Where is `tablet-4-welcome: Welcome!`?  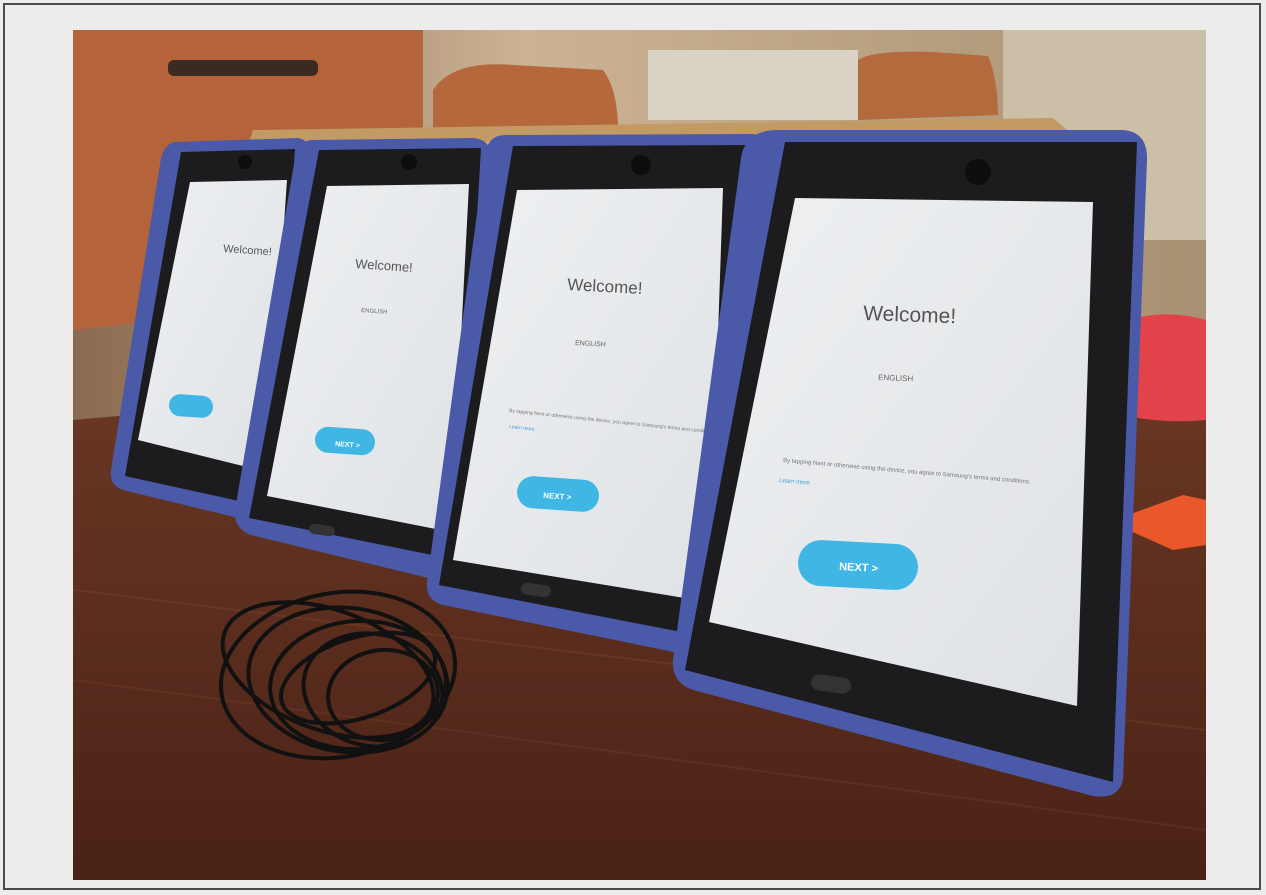
tablet-4-welcome: Welcome! is located at coordinates (910, 315).